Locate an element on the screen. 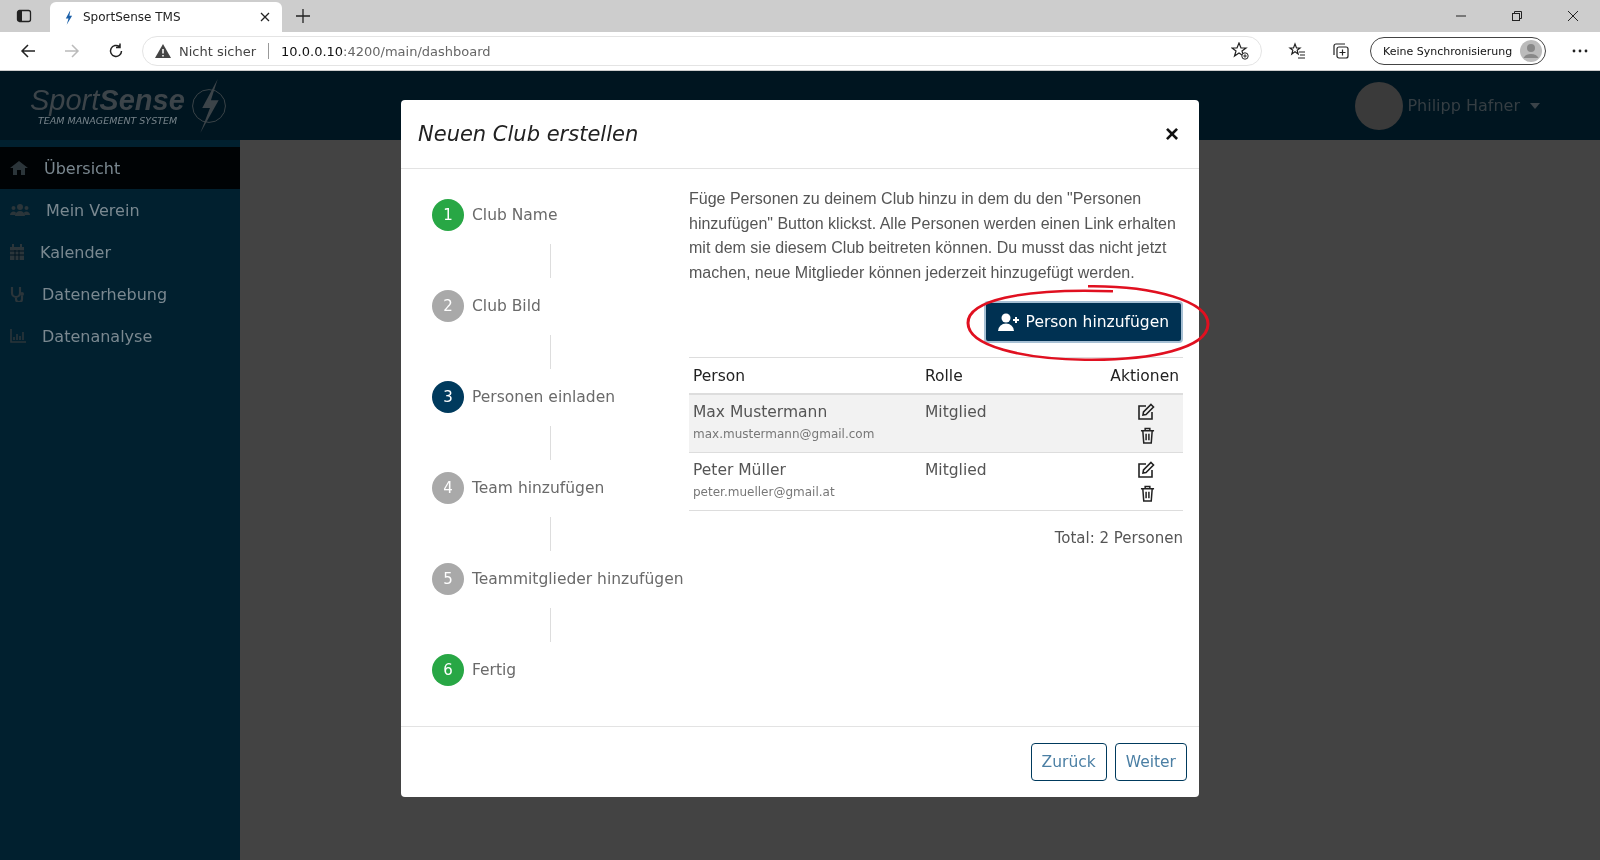 The width and height of the screenshot is (1600, 860). restore-icon is located at coordinates (1517, 16).